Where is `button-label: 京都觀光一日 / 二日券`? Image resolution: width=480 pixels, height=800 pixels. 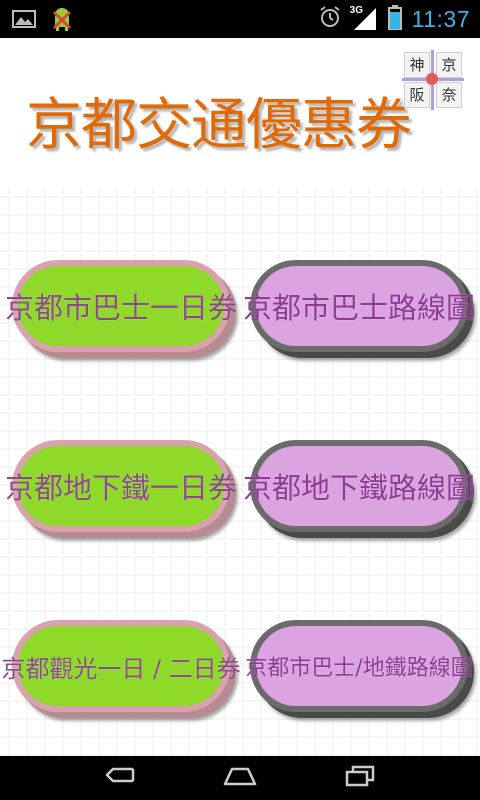
button-label: 京都觀光一日 / 二日券 is located at coordinates (121, 668).